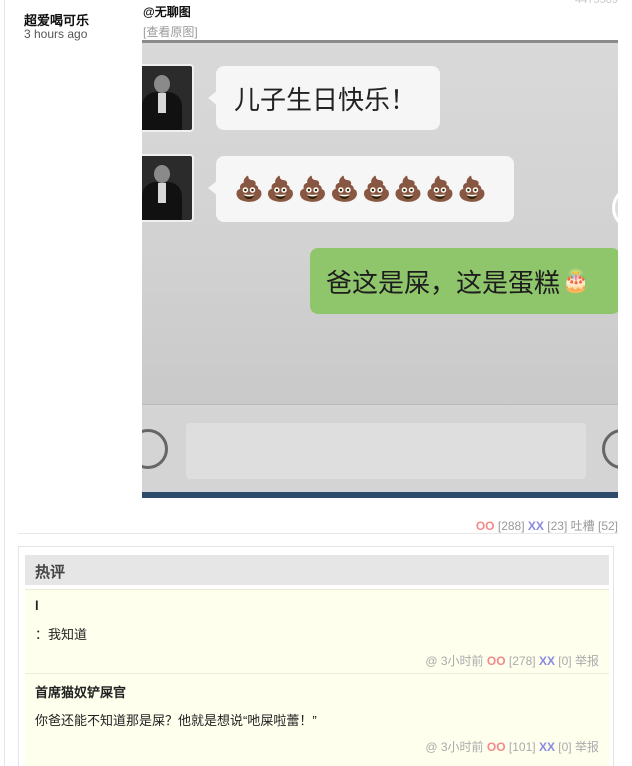 The width and height of the screenshot is (632, 766). What do you see at coordinates (362, 189) in the screenshot?
I see `poop-icon: 💩💩💩💩💩💩💩💩` at bounding box center [362, 189].